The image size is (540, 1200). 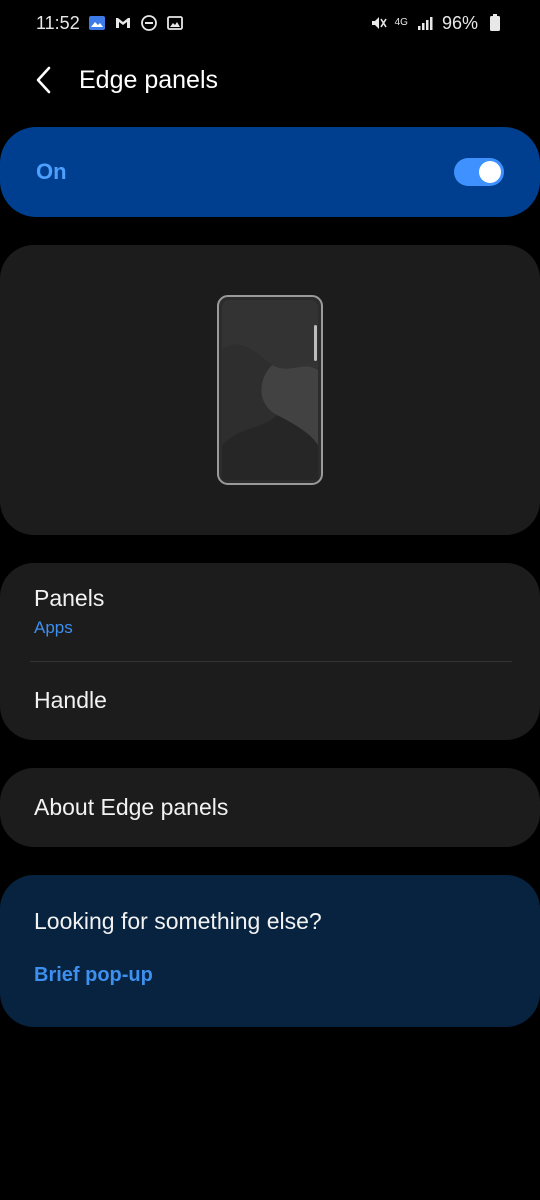 What do you see at coordinates (178, 921) in the screenshot?
I see `suggestions-title: Looking for something else?` at bounding box center [178, 921].